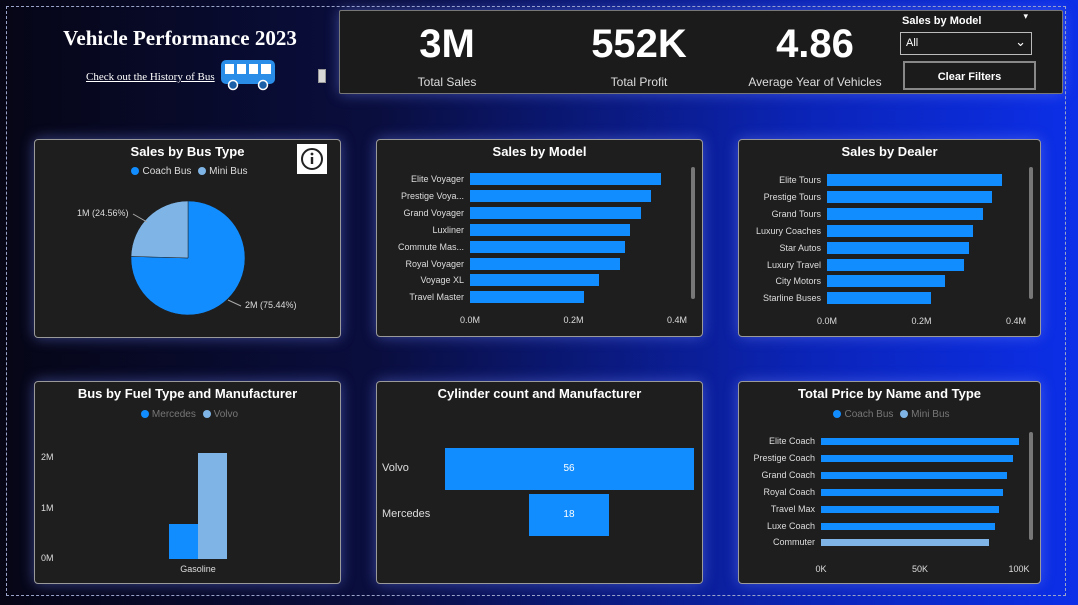 This screenshot has height=605, width=1078. Describe the element at coordinates (784, 457) in the screenshot. I see `category-label: Prestige Coach` at that location.